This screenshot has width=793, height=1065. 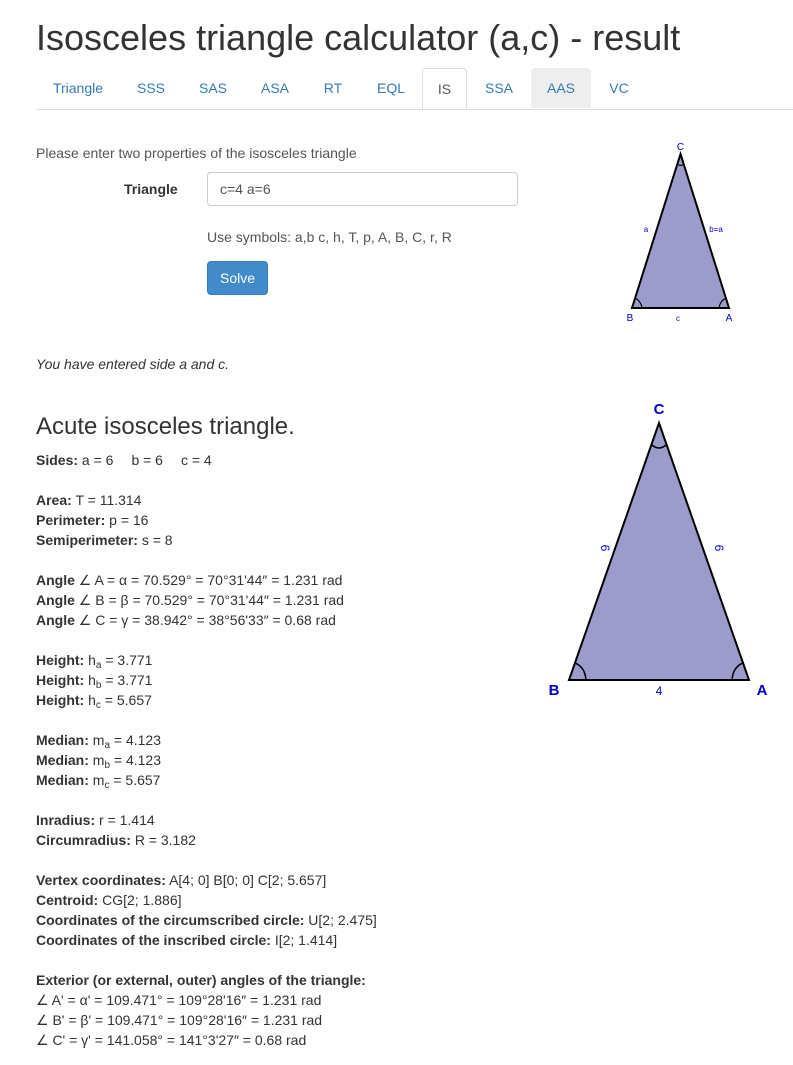 What do you see at coordinates (237, 278) in the screenshot?
I see `solve-button: Solve` at bounding box center [237, 278].